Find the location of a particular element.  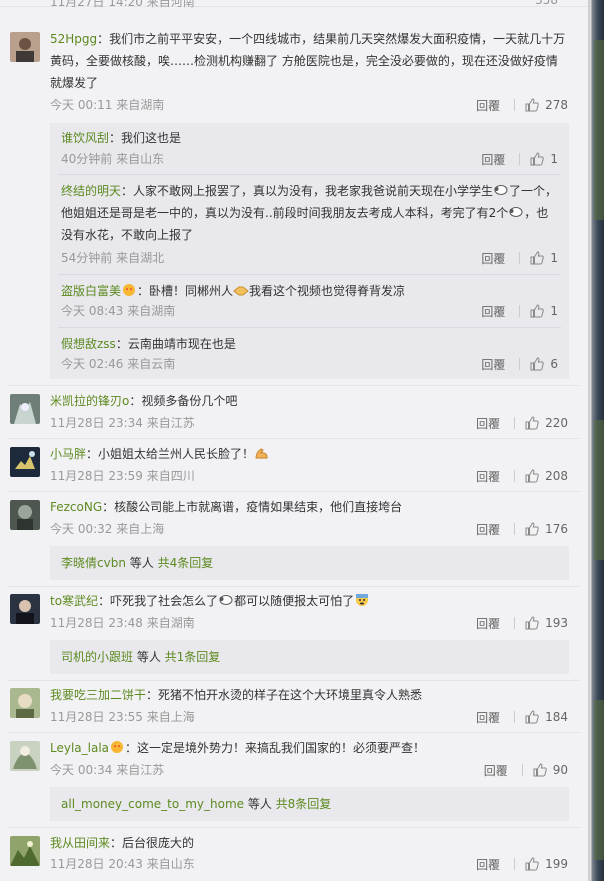

username: 小马胖 is located at coordinates (68, 454).